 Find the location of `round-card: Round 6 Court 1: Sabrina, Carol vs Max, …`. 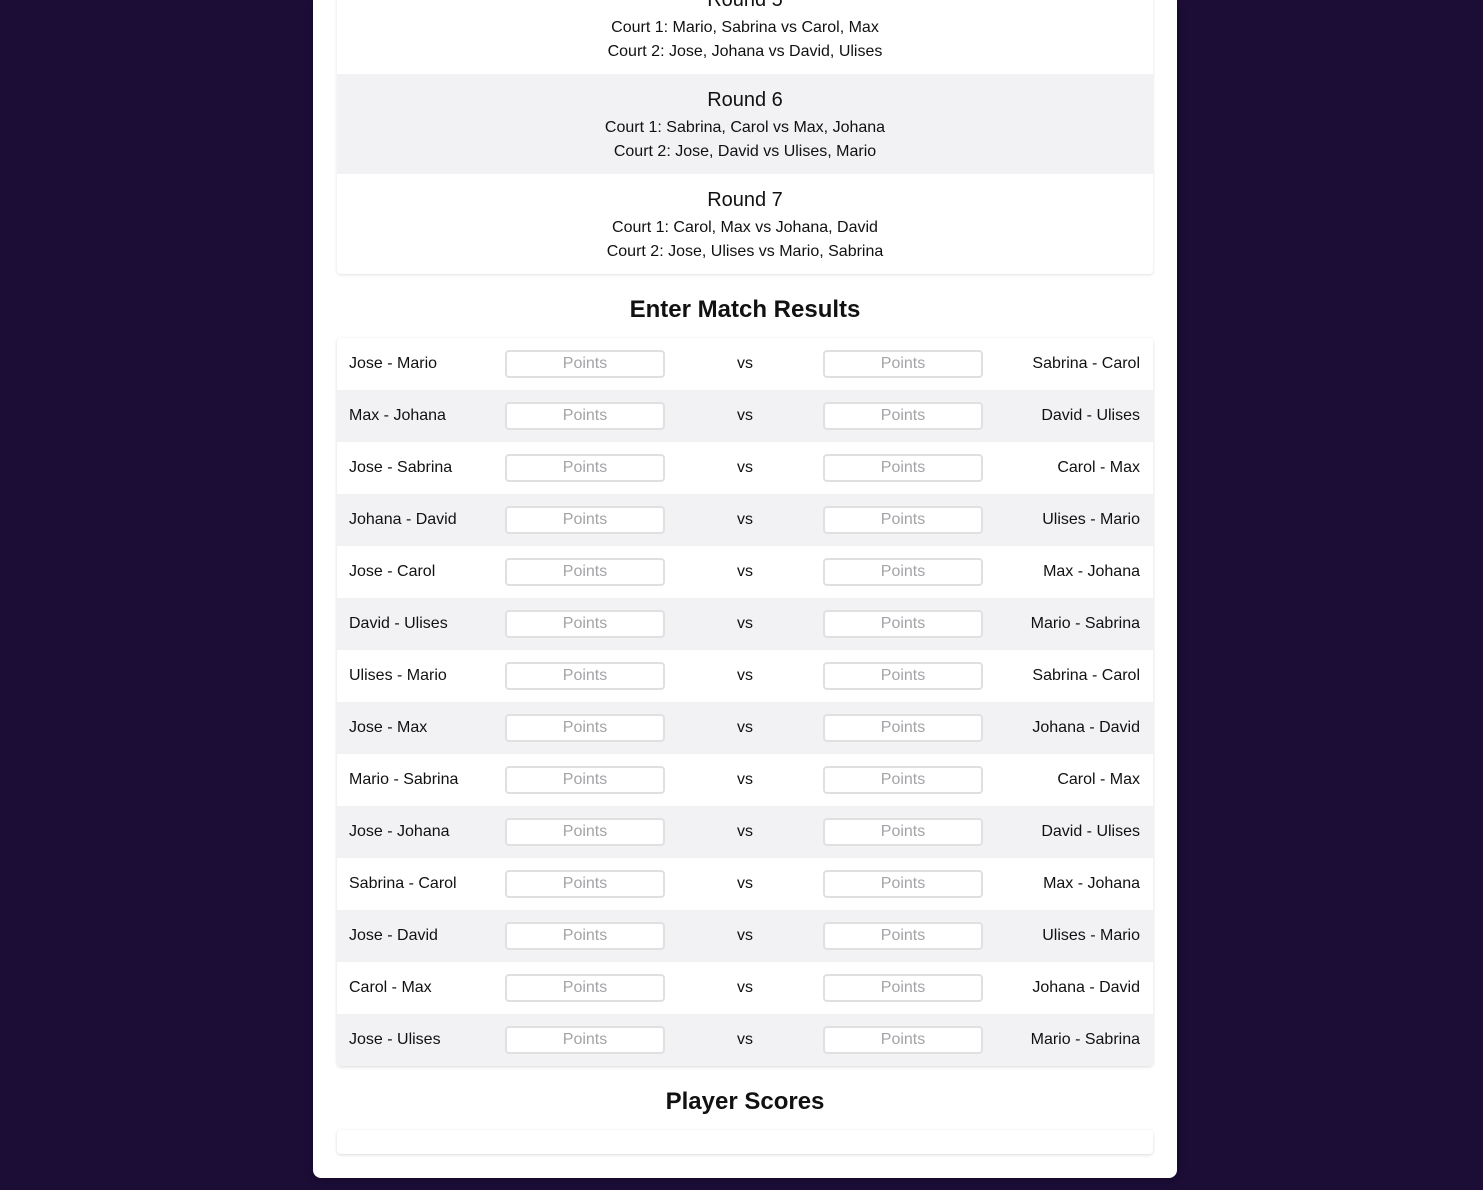

round-card: Round 6 Court 1: Sabrina, Carol vs Max, … is located at coordinates (745, 124).